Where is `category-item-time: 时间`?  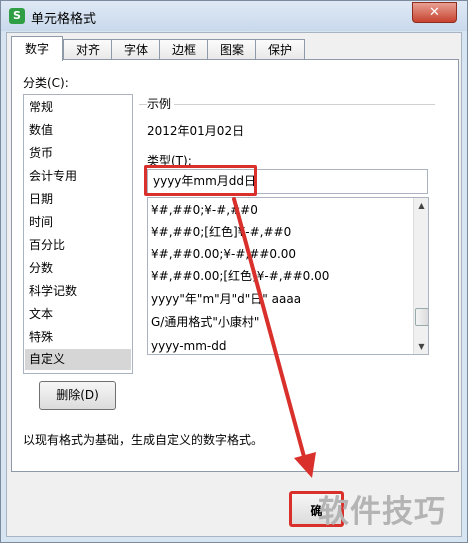
category-item-time: 时间 is located at coordinates (78, 222).